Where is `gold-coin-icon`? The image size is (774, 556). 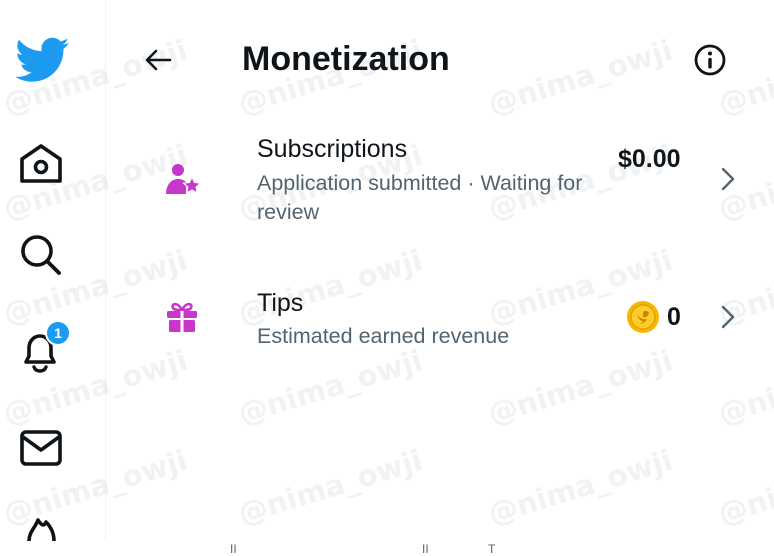 gold-coin-icon is located at coordinates (643, 317).